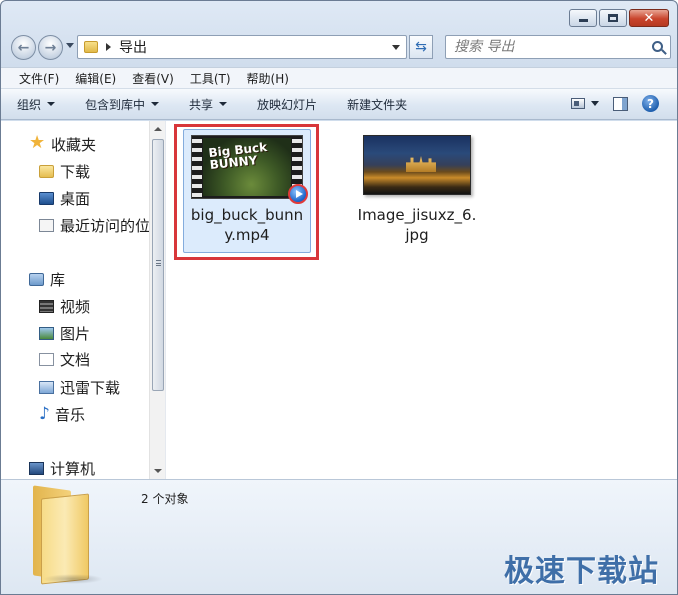 This screenshot has width=678, height=595. I want to click on caption-buttons: ✕, so click(619, 18).